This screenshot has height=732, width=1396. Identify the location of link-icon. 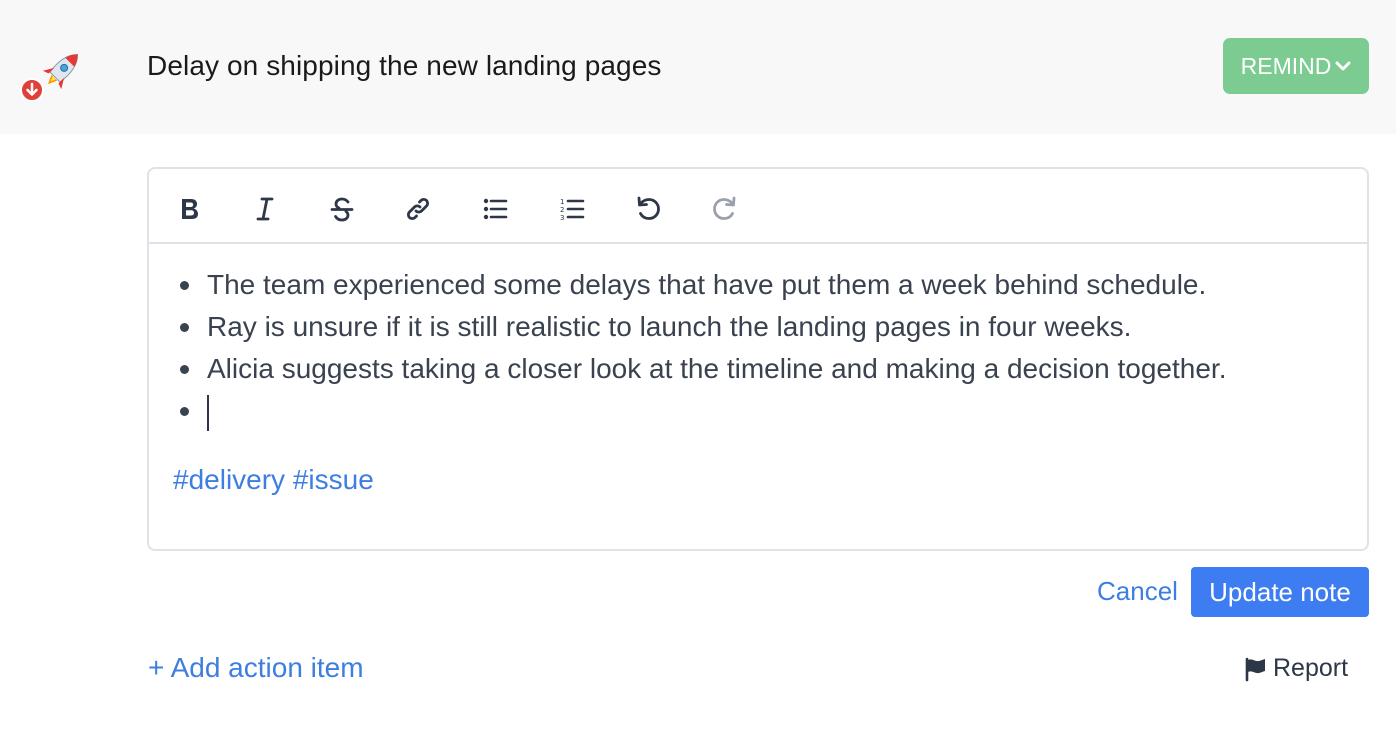
(418, 209).